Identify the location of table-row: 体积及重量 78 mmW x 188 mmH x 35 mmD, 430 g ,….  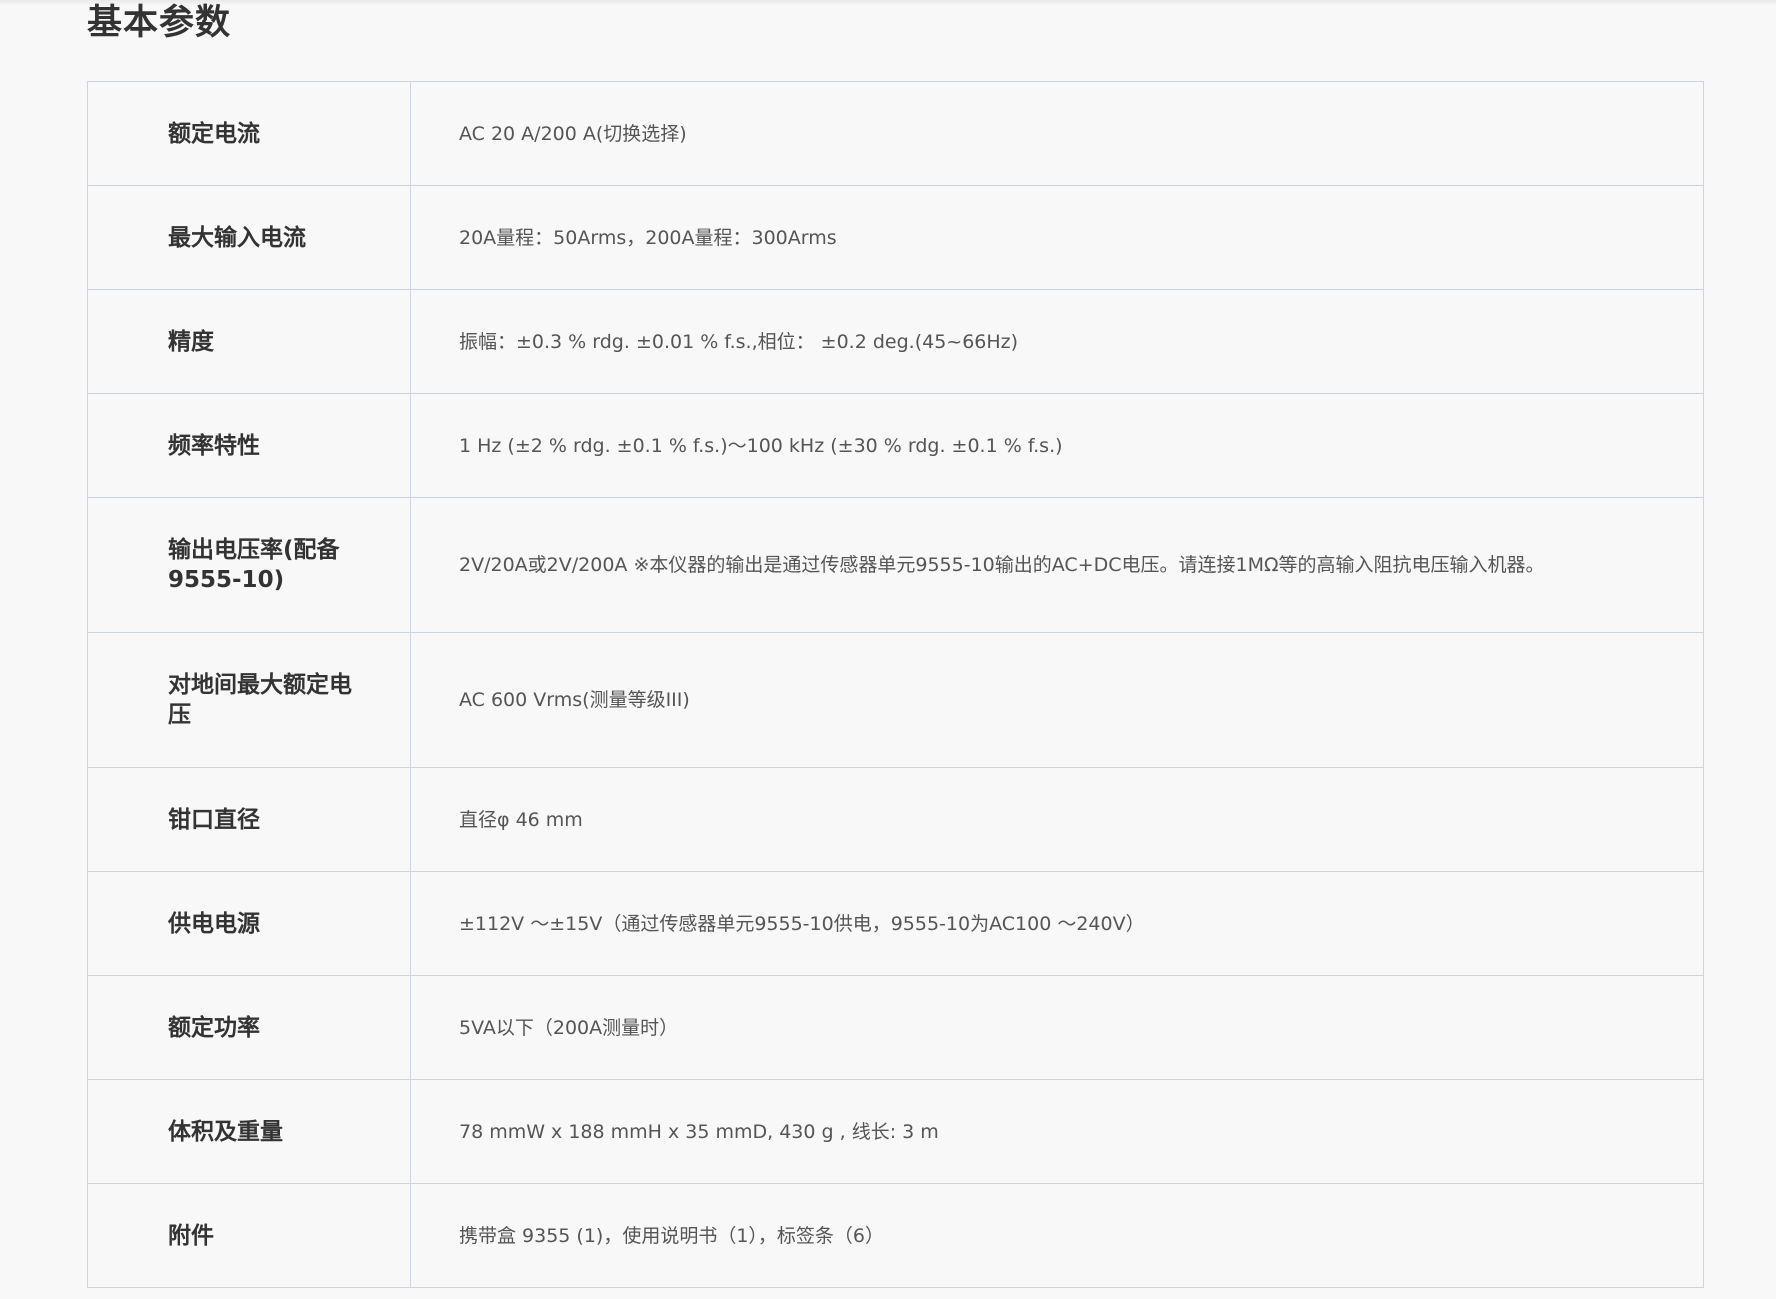
(895, 1131).